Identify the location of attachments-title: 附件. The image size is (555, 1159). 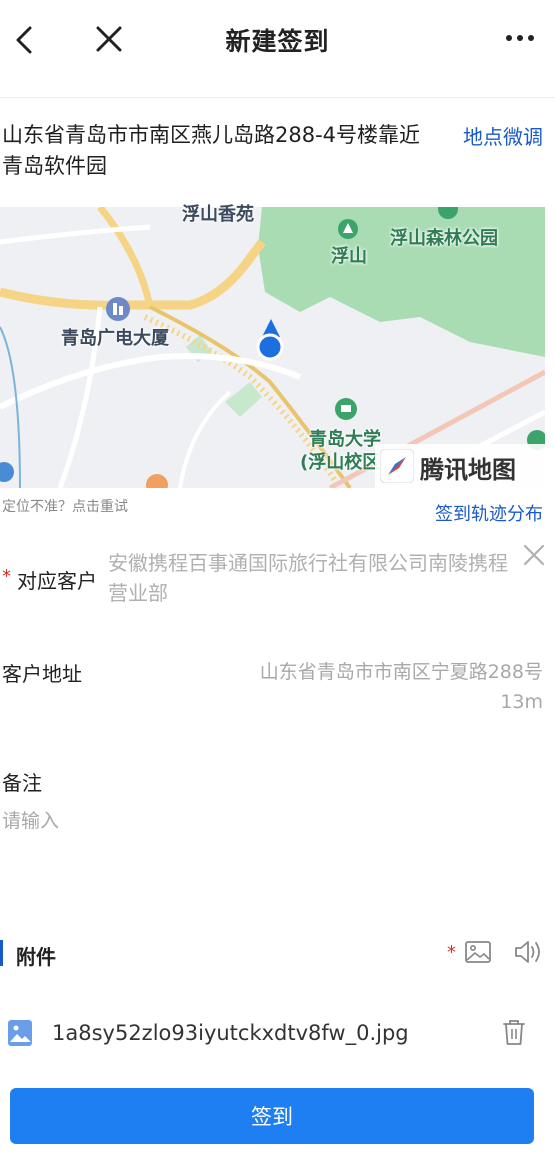
(36, 957).